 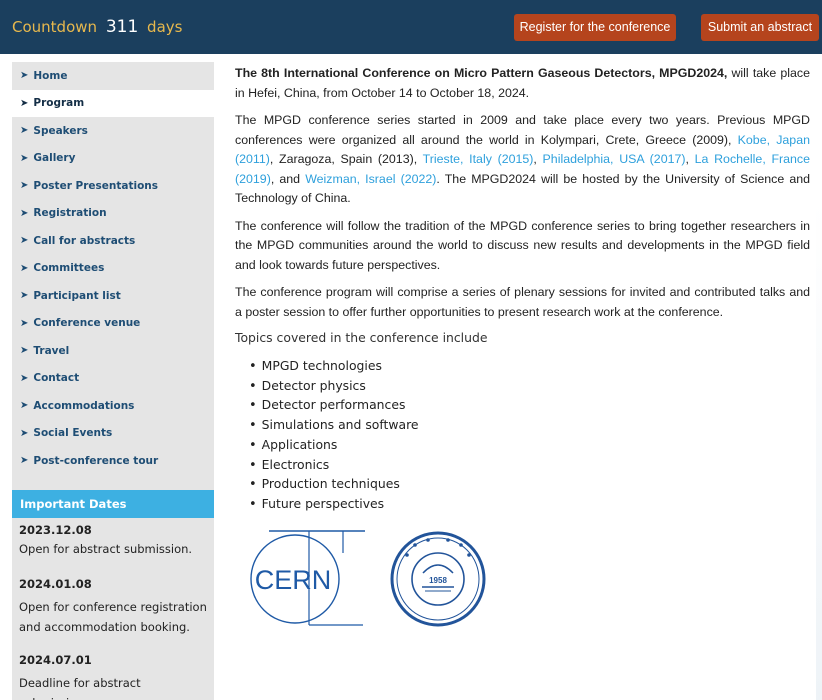 I want to click on sidebar-item-label: Social Events, so click(x=73, y=433).